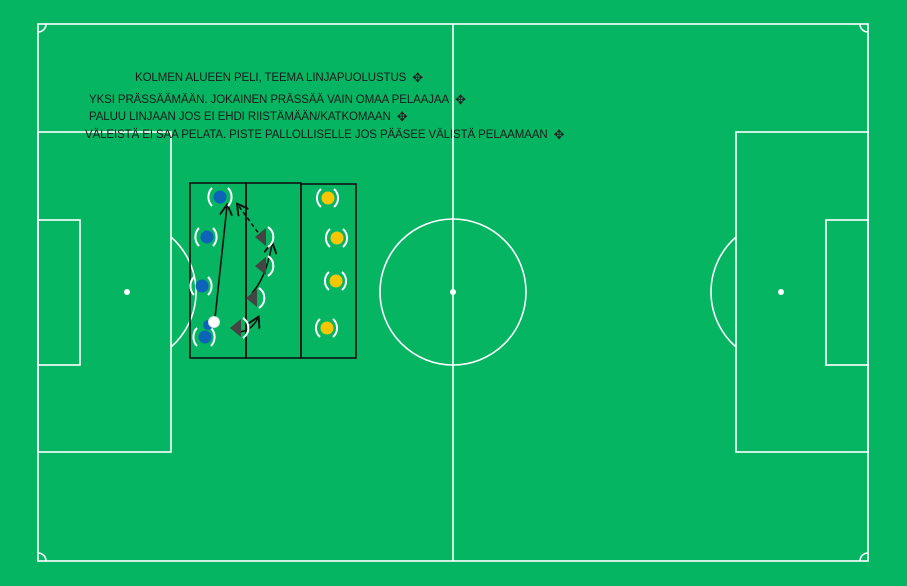 The image size is (907, 586). I want to click on right-penalty-spot, so click(781, 292).